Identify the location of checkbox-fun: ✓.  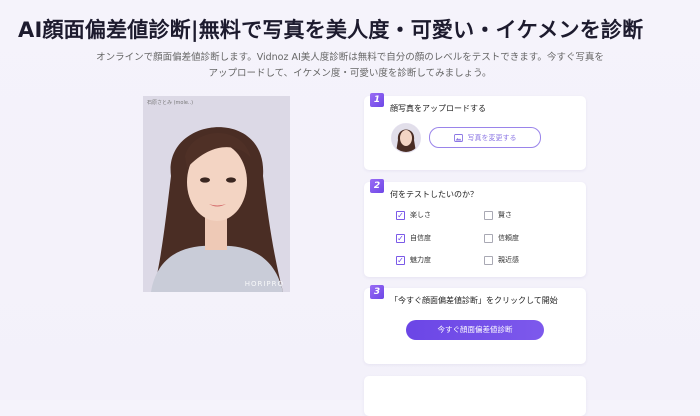
(400, 215).